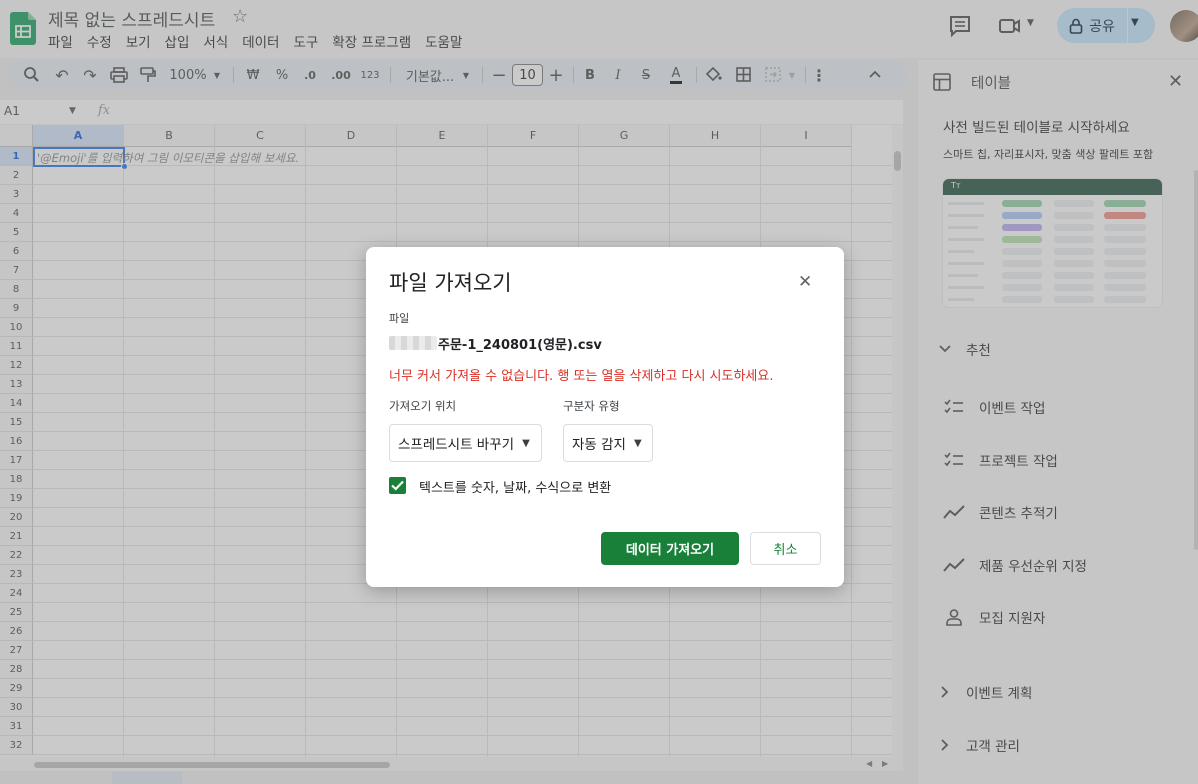 Image resolution: width=1198 pixels, height=784 pixels. Describe the element at coordinates (581, 376) in the screenshot. I see `error-message: 너무 커서 가져올 수 없습니다. 행 또는 열을 삭제하고 다시 시도하세요.` at that location.